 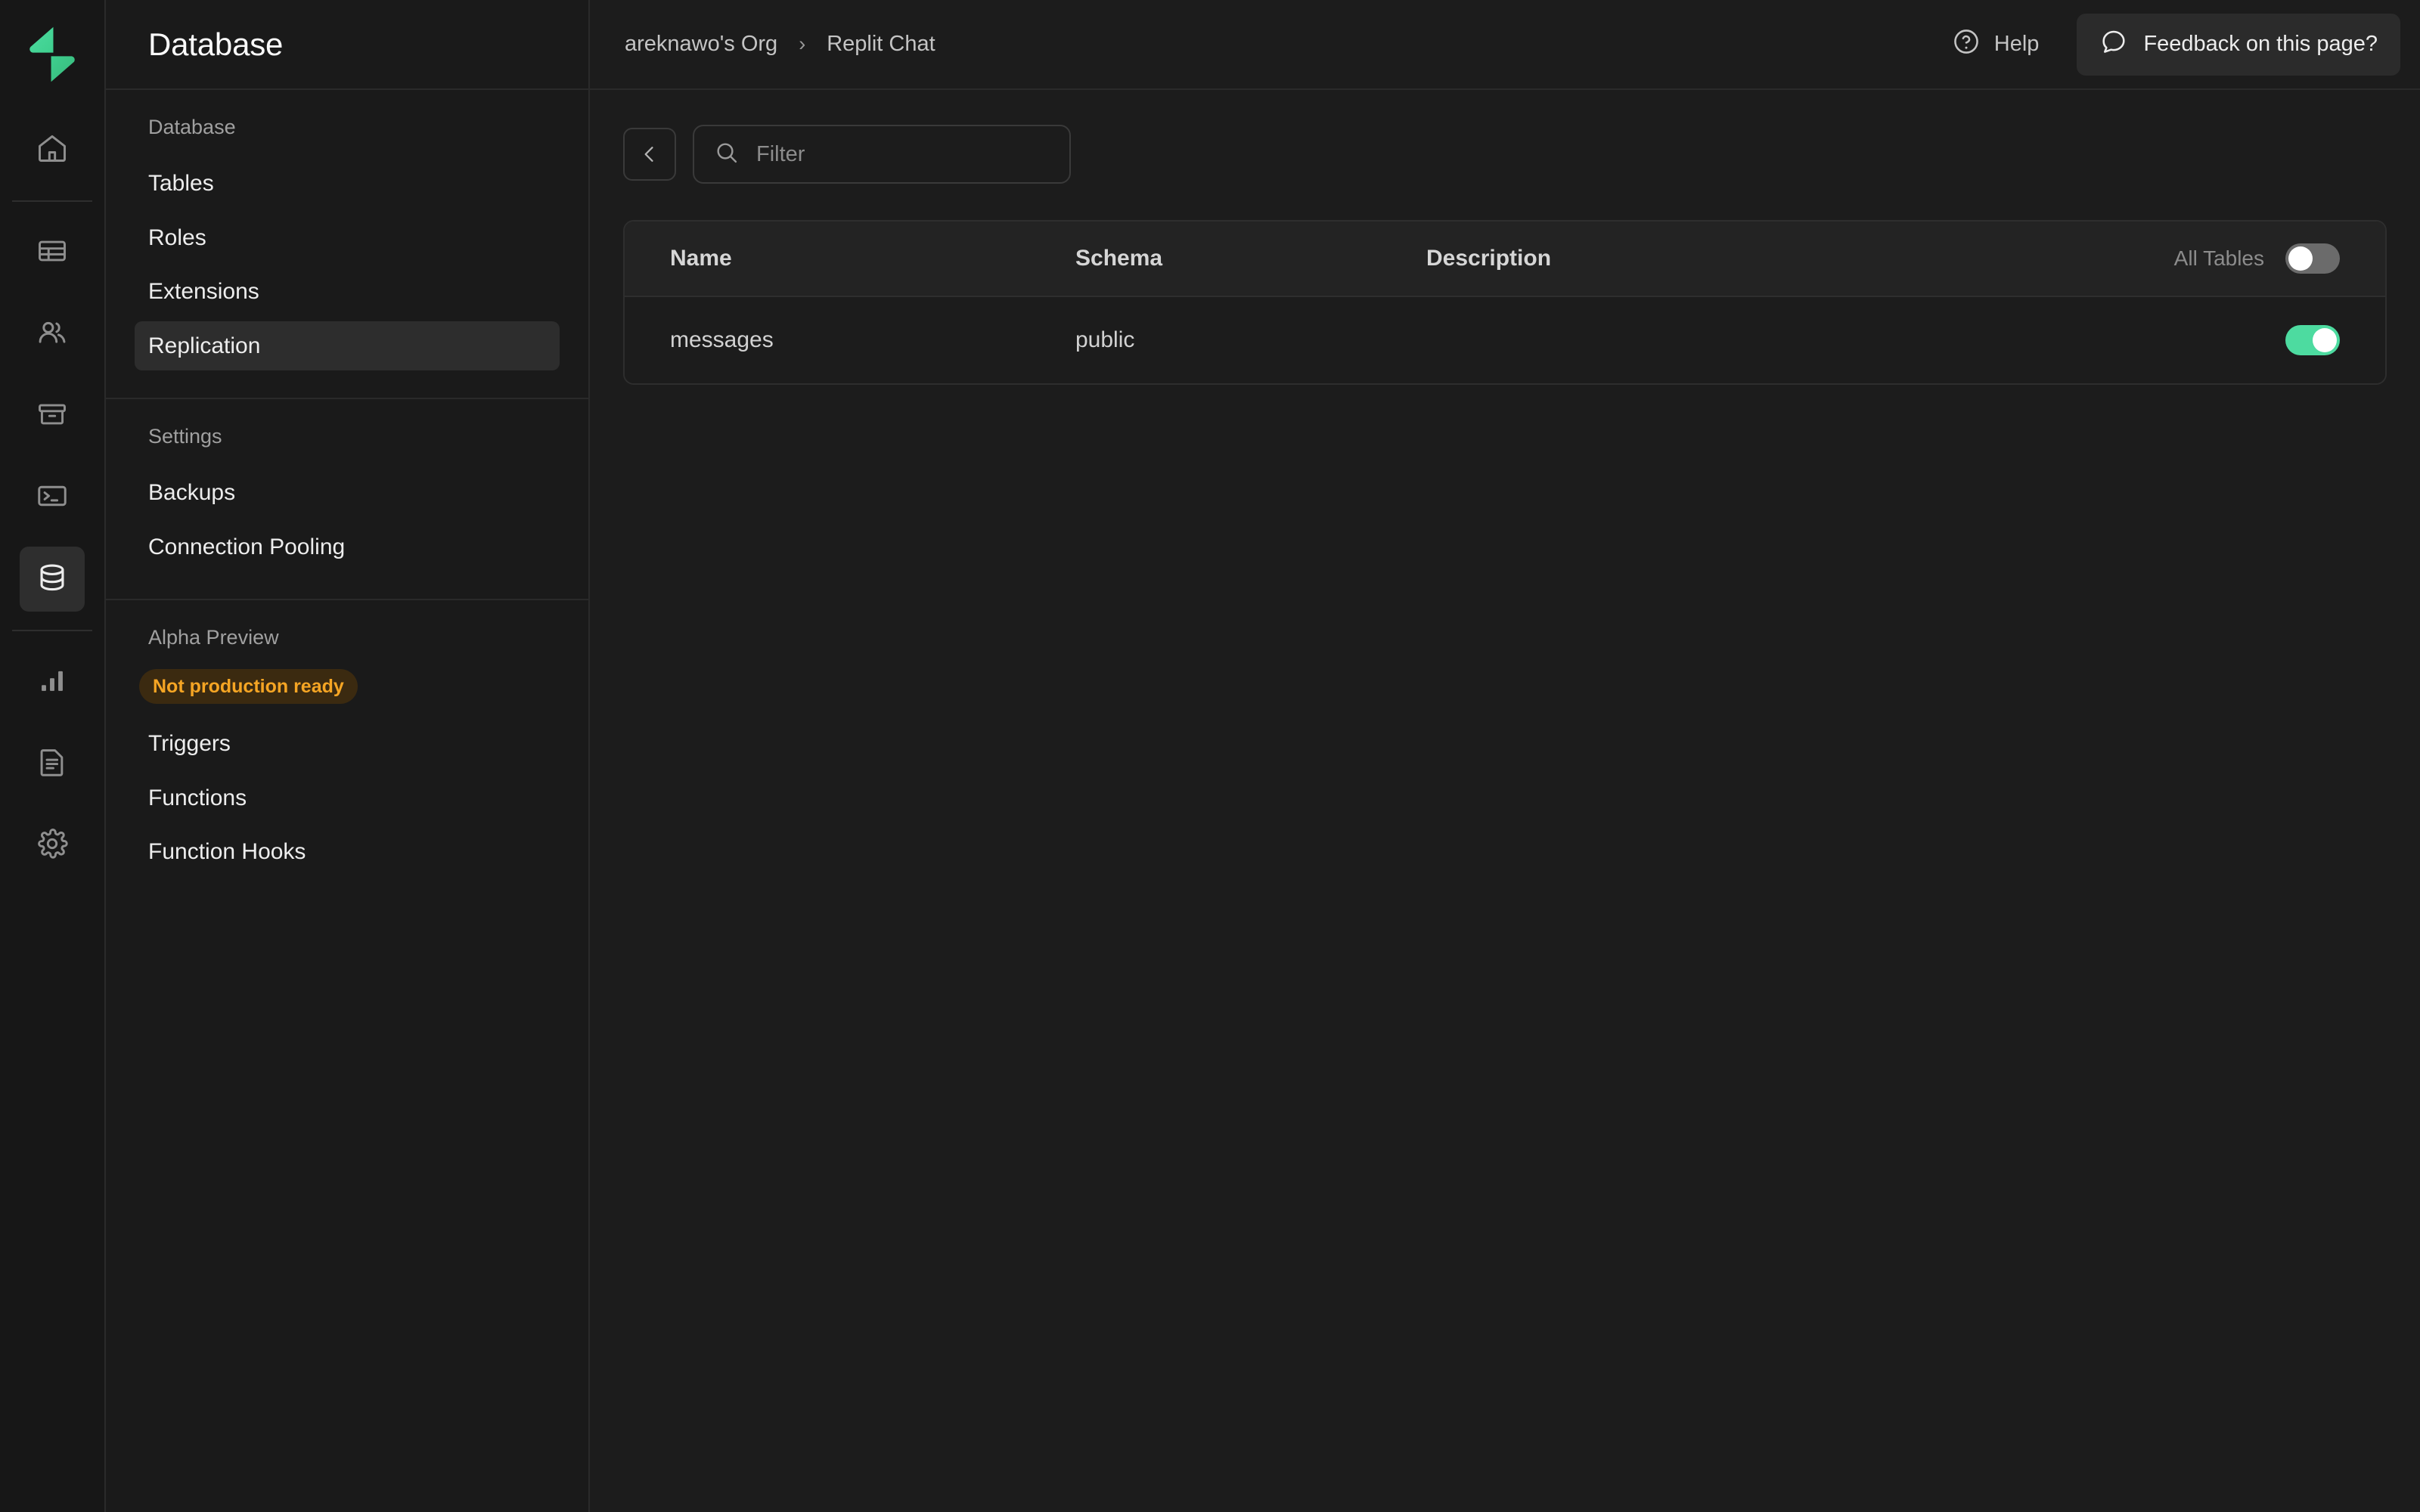 I want to click on column-header-schema: Schema, so click(x=1119, y=258).